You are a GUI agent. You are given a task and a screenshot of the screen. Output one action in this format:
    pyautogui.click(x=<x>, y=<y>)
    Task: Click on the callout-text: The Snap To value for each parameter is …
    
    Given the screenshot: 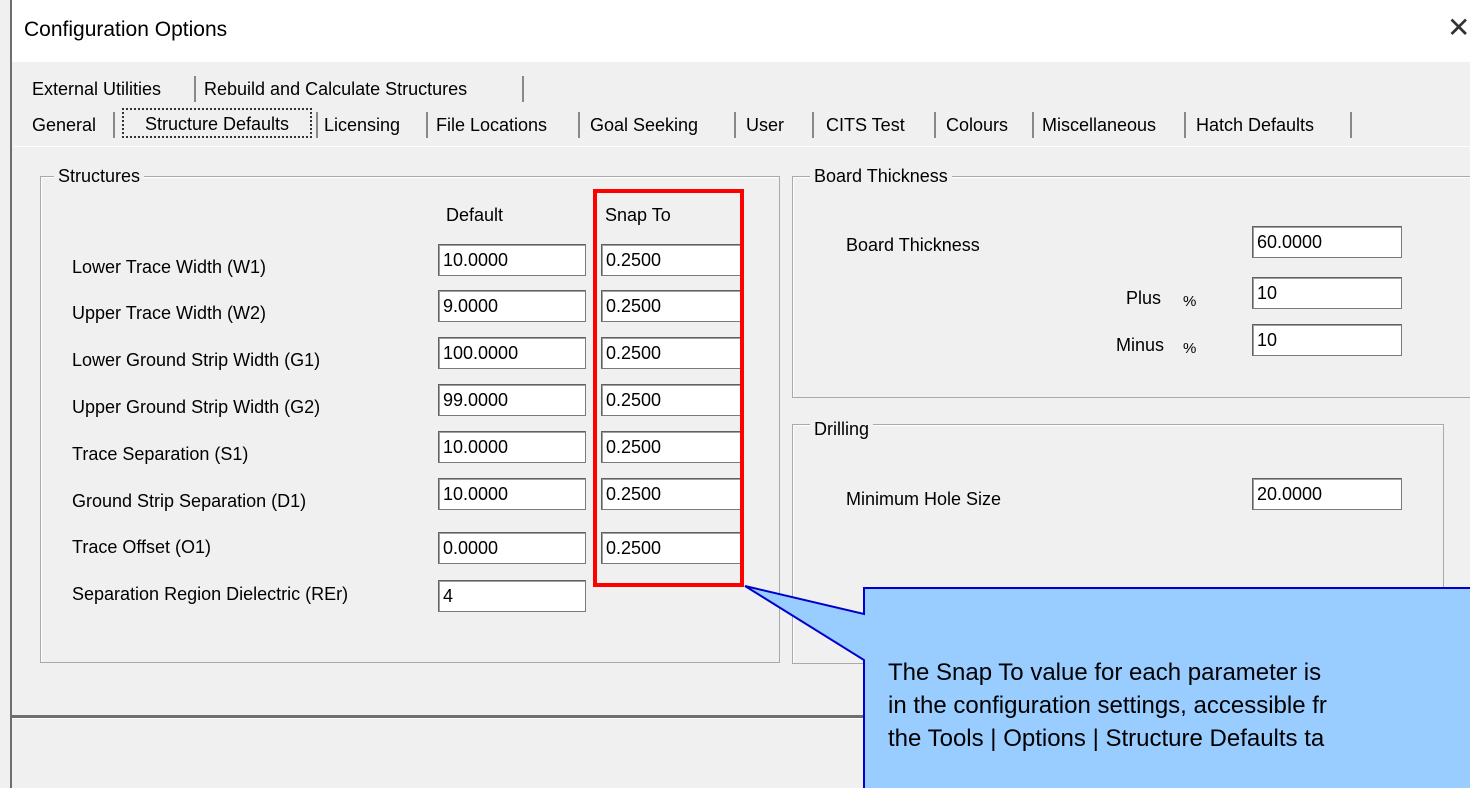 What is the action you would take?
    pyautogui.click(x=1179, y=705)
    